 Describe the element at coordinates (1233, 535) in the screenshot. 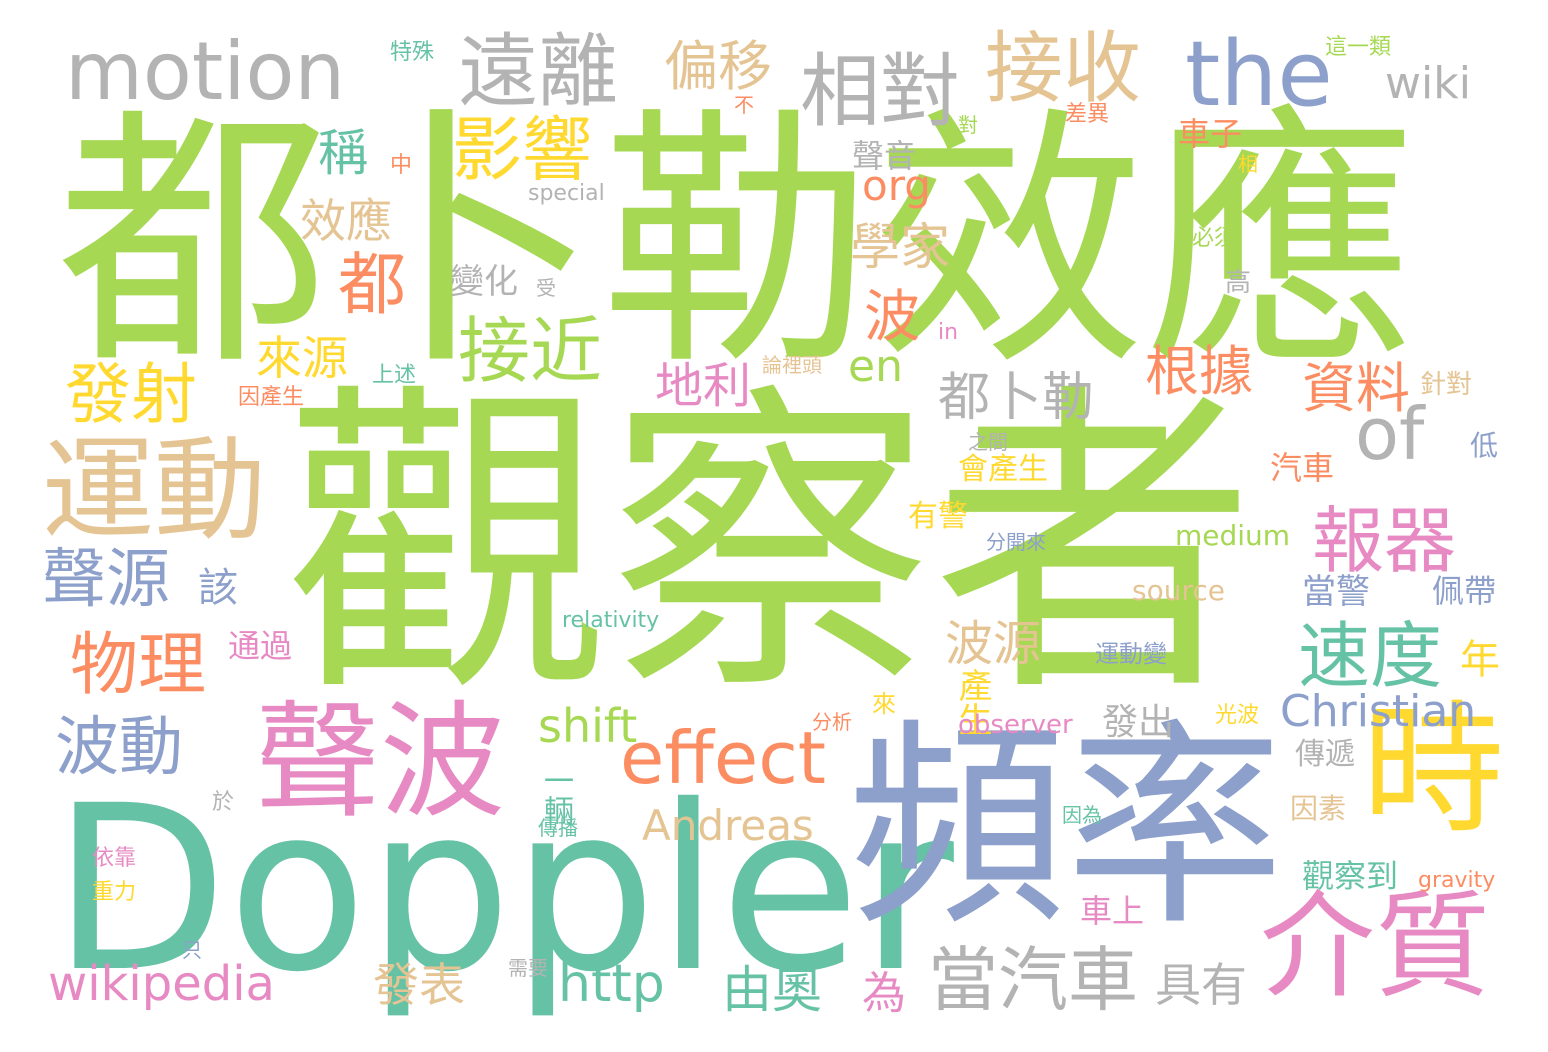

I see `word-medium: medium` at that location.